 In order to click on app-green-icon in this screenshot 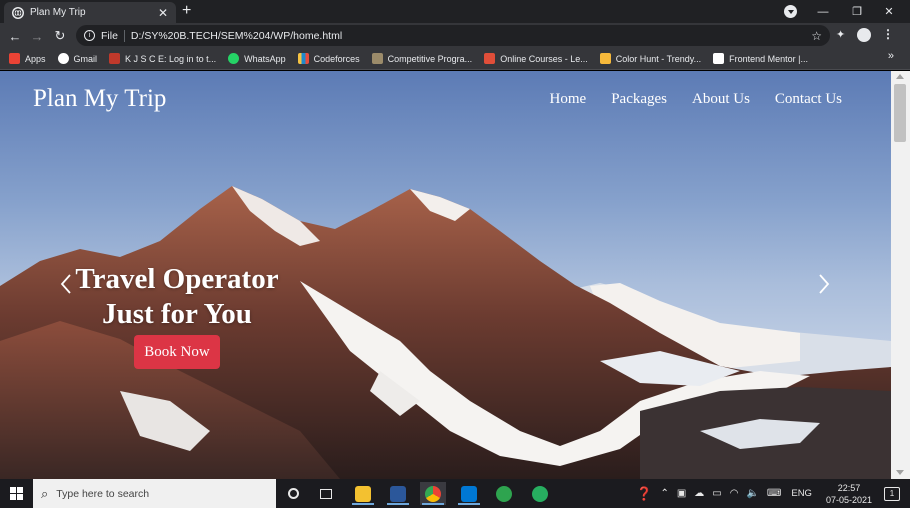, I will do `click(540, 493)`.